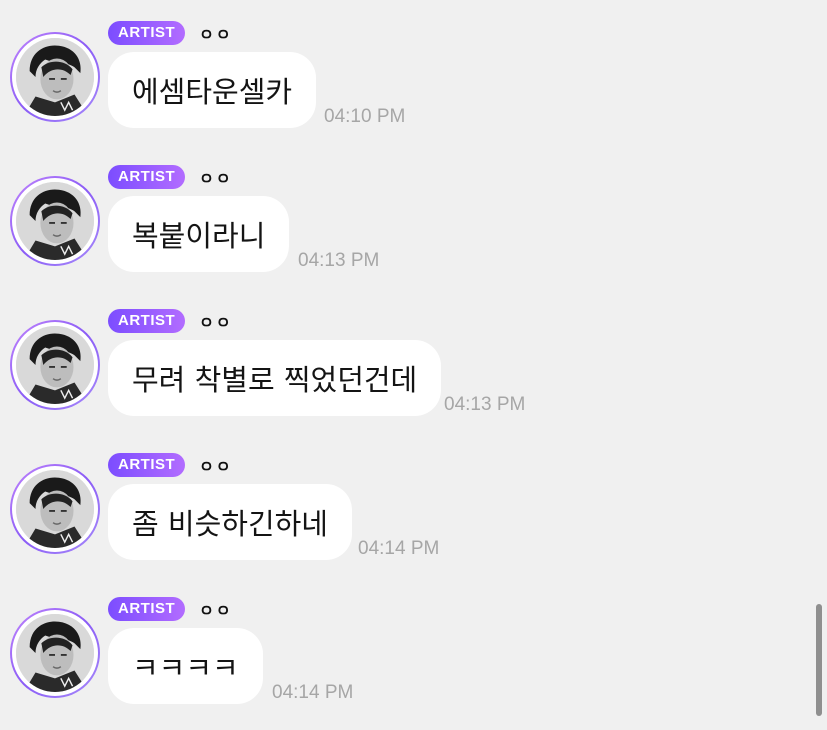  What do you see at coordinates (819, 660) in the screenshot?
I see `scrollbar-thumb` at bounding box center [819, 660].